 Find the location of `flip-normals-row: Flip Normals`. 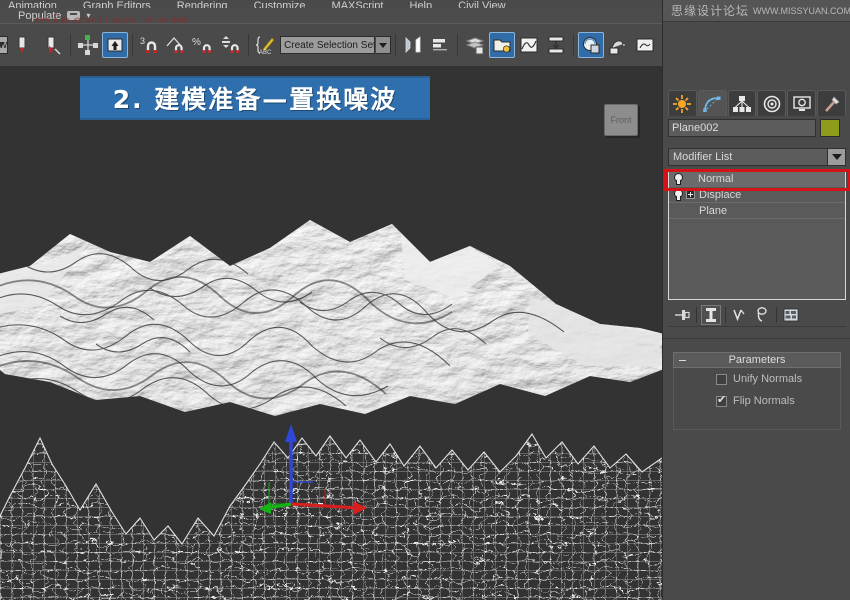

flip-normals-row: Flip Normals is located at coordinates (757, 401).